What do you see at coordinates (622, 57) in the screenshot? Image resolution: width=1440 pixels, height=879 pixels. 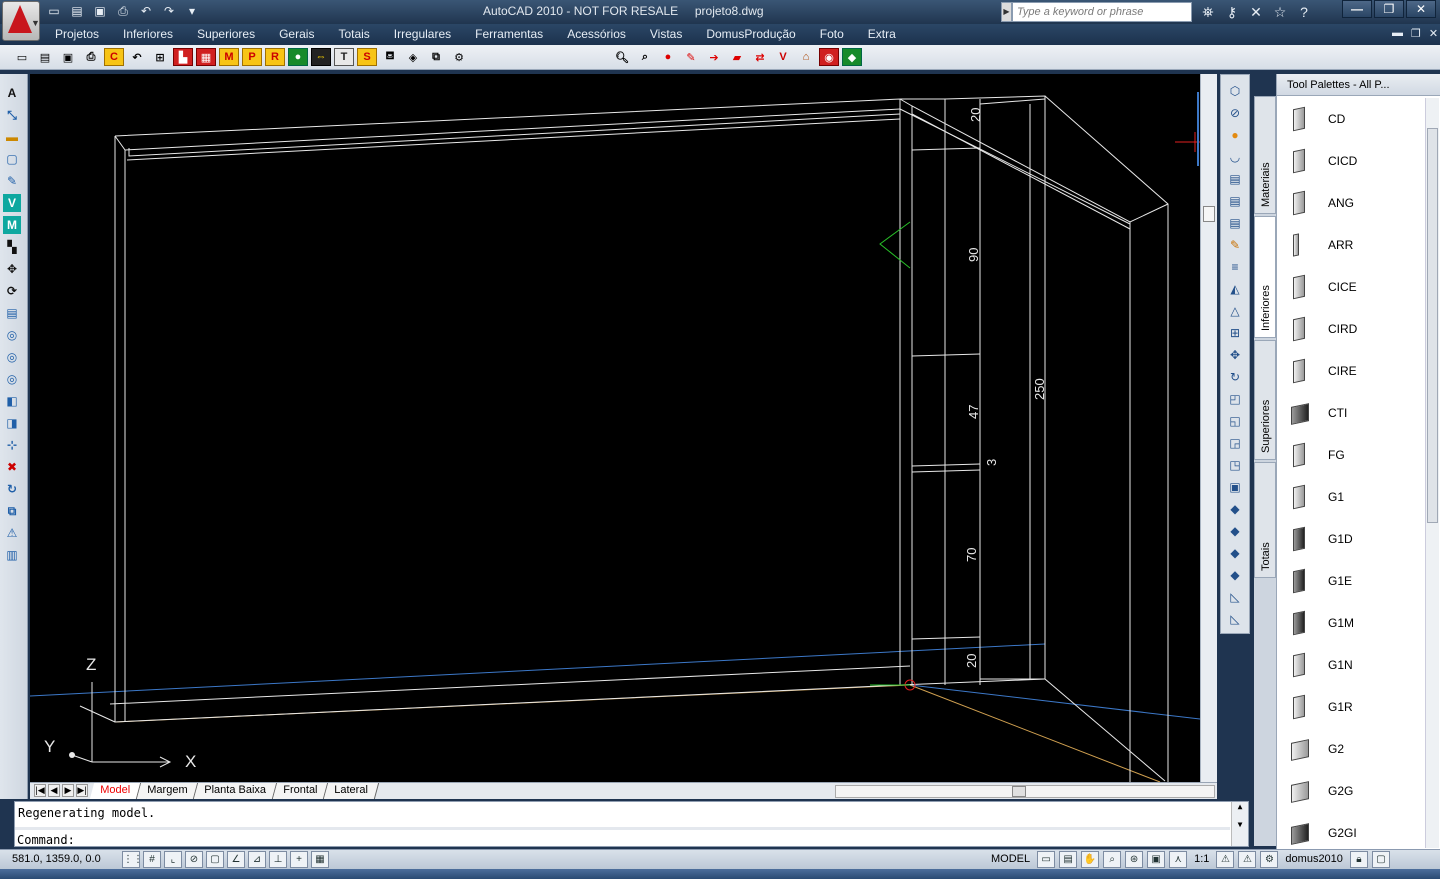 I see `zoom-icon: 🔍︎` at bounding box center [622, 57].